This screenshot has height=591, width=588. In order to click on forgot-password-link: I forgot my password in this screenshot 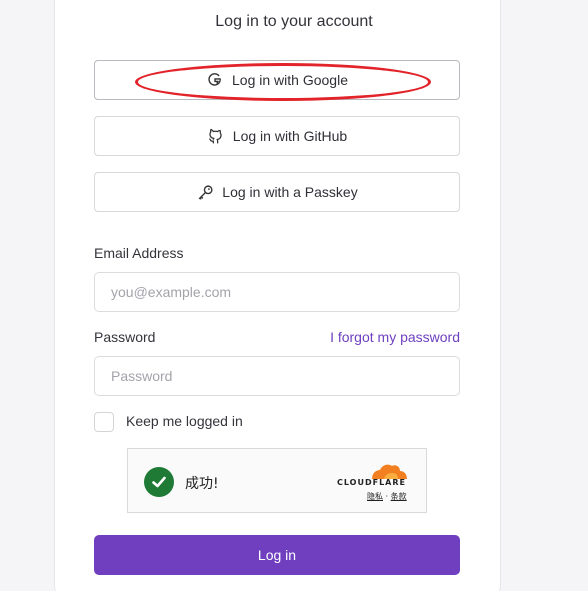, I will do `click(395, 337)`.